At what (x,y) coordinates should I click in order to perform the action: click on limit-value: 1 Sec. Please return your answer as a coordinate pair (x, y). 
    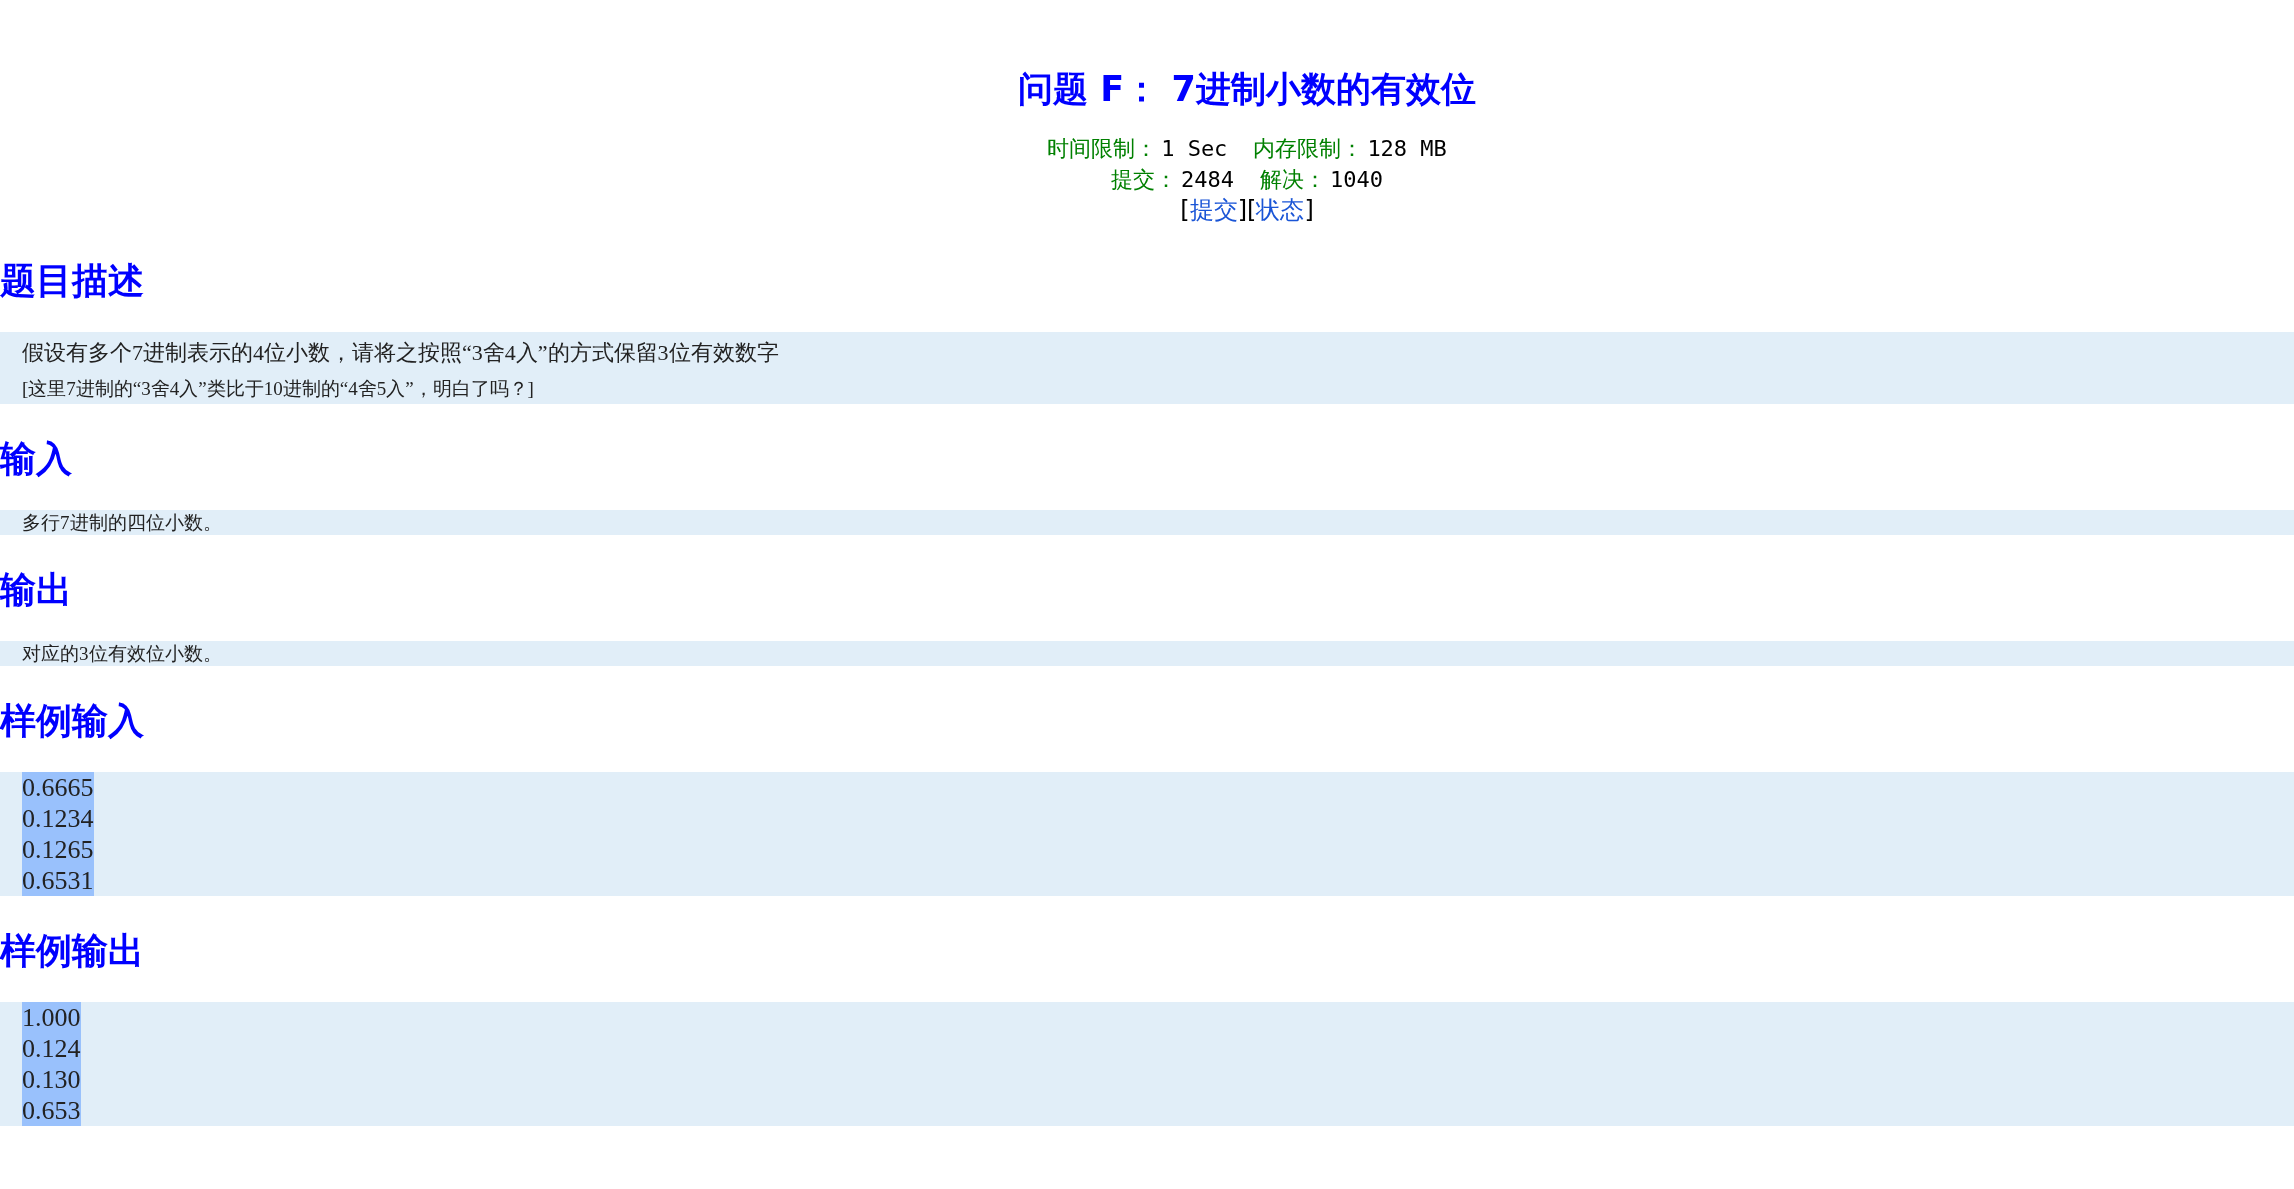
    Looking at the image, I should click on (1194, 149).